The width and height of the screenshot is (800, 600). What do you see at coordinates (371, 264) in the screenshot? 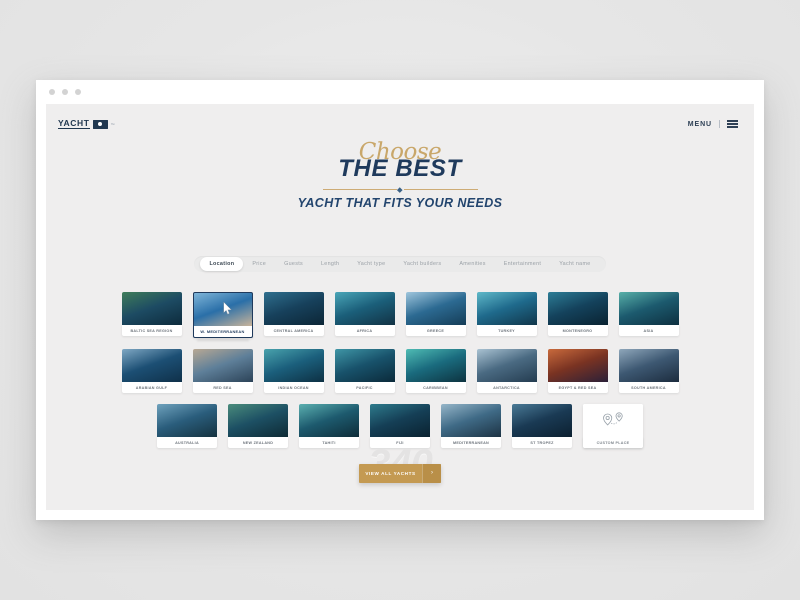
I see `filter-tab-yacht-type: Yacht type` at bounding box center [371, 264].